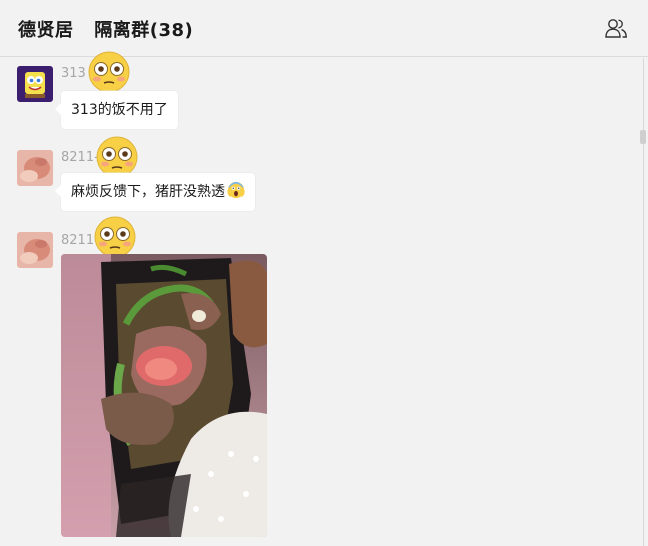  What do you see at coordinates (236, 190) in the screenshot?
I see `screaming-face-icon` at bounding box center [236, 190].